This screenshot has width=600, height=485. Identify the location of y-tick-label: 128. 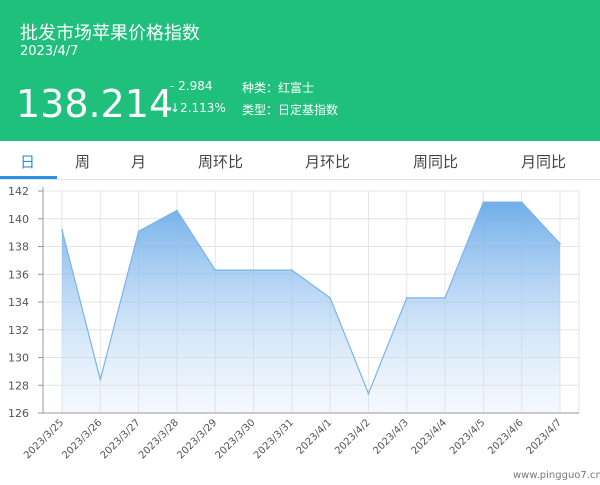
(18, 385).